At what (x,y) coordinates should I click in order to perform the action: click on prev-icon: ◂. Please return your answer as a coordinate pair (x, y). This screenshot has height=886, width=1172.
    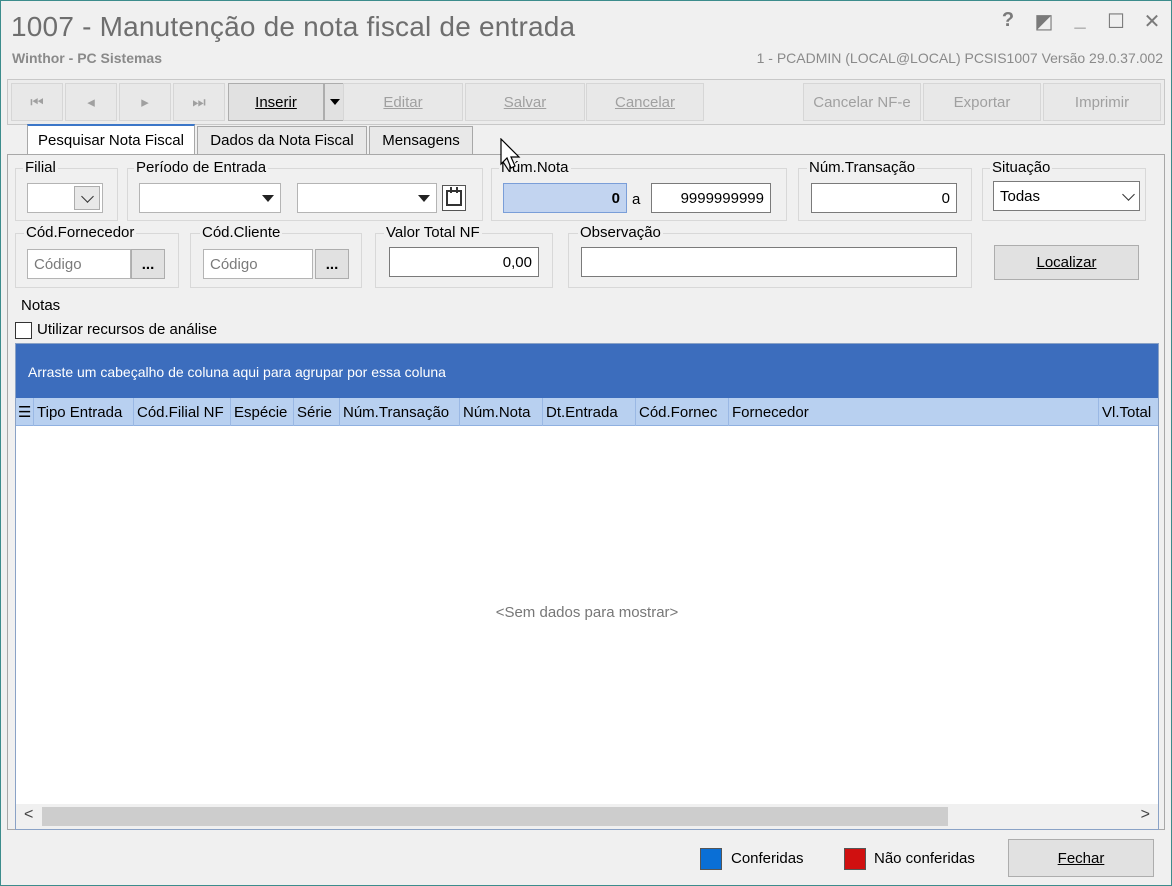
    Looking at the image, I should click on (91, 102).